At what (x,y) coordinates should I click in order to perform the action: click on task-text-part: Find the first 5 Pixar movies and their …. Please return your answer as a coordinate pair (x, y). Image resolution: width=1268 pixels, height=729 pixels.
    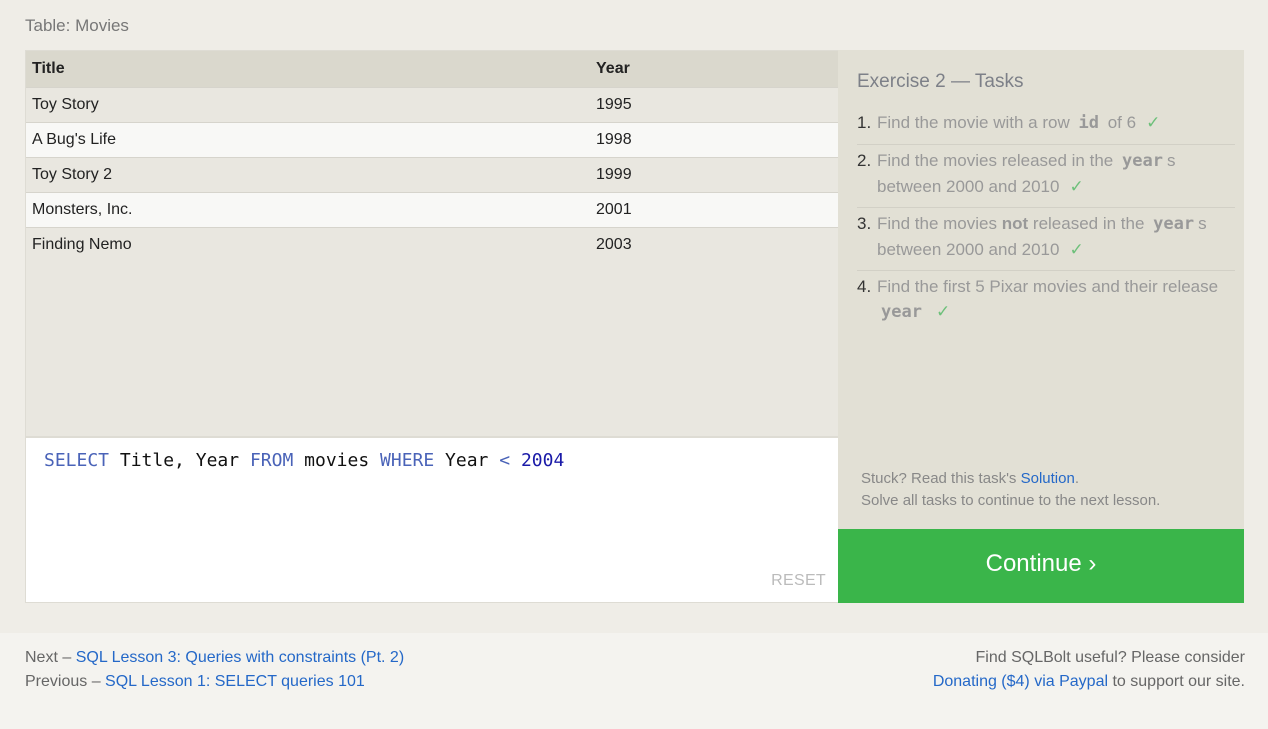
    Looking at the image, I should click on (1048, 286).